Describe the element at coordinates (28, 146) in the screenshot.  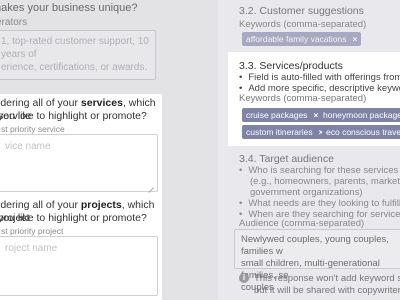
I see `service-name-placeholder: vice name` at that location.